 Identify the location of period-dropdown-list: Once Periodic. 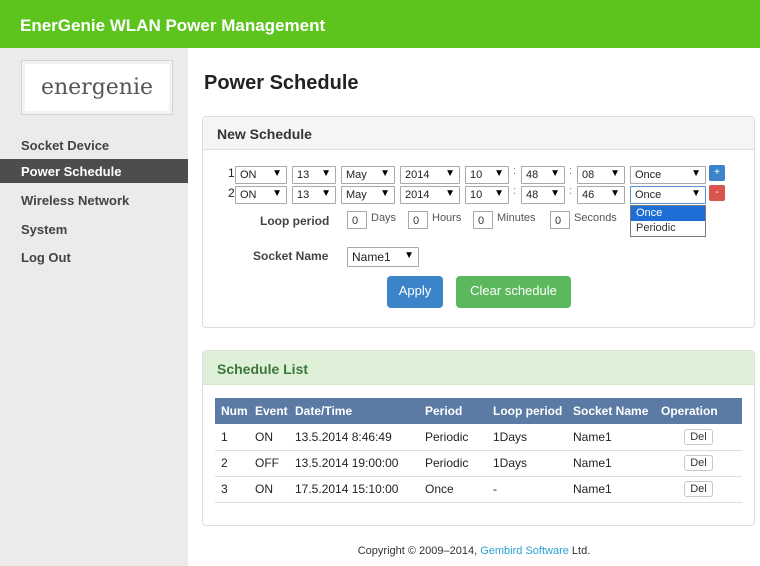
(668, 221).